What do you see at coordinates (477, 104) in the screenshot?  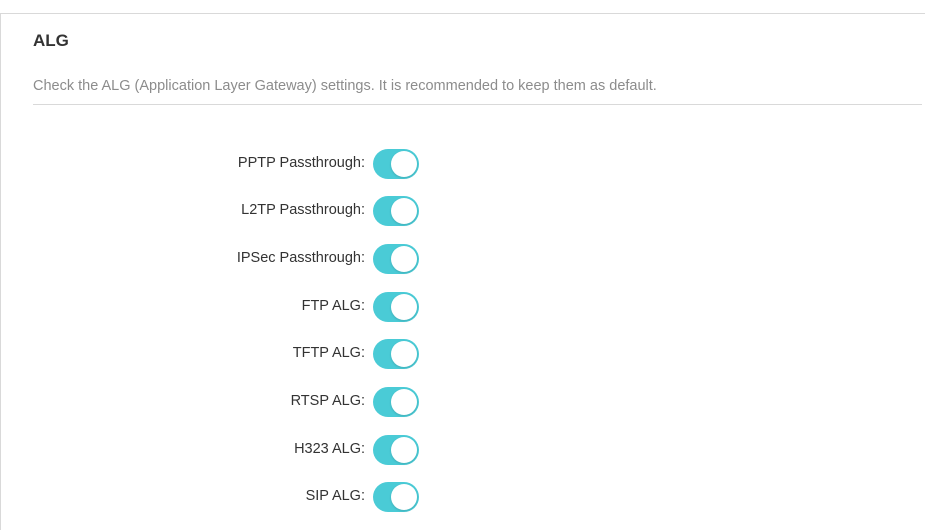 I see `divider` at bounding box center [477, 104].